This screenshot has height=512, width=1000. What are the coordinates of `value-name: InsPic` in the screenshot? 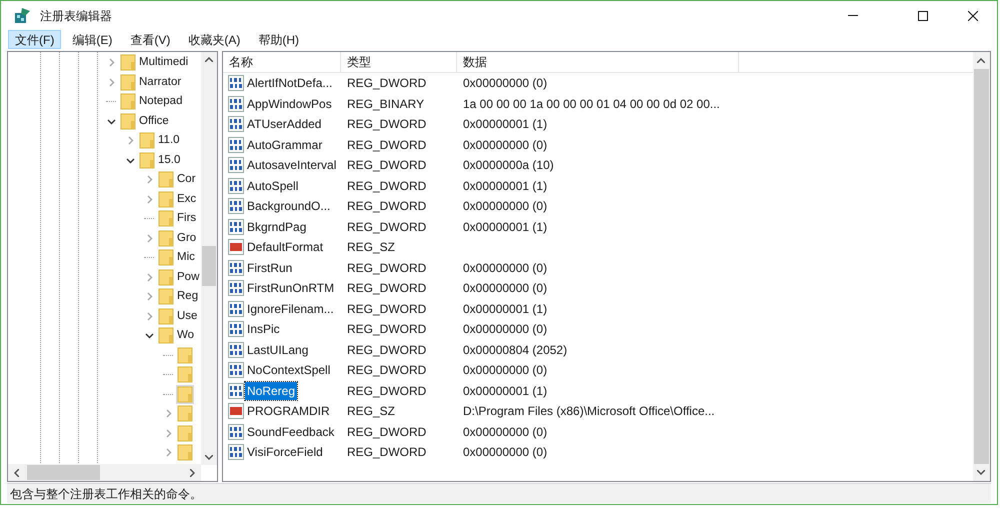 It's located at (263, 329).